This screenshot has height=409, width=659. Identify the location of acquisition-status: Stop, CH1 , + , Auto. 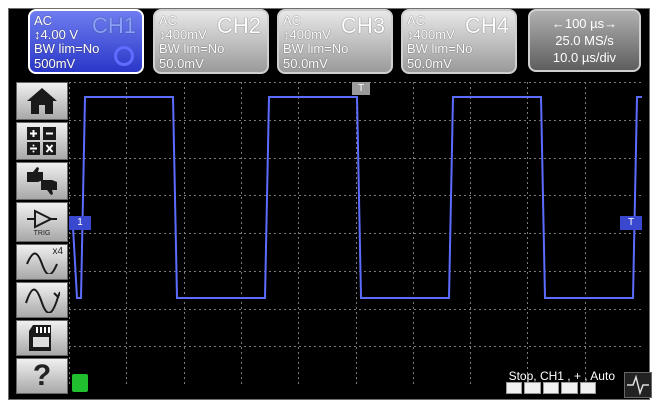
(537, 376).